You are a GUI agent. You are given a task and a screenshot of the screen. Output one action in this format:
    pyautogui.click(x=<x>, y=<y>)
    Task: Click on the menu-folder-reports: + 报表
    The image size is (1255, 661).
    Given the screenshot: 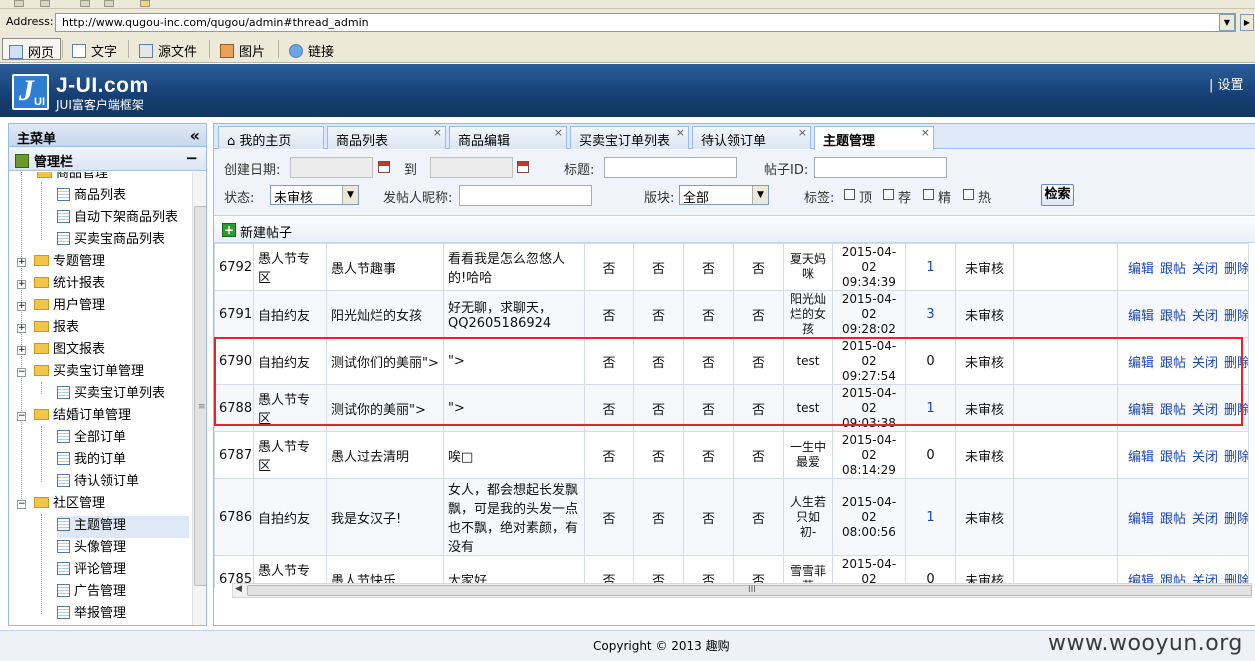 What is the action you would take?
    pyautogui.click(x=48, y=329)
    